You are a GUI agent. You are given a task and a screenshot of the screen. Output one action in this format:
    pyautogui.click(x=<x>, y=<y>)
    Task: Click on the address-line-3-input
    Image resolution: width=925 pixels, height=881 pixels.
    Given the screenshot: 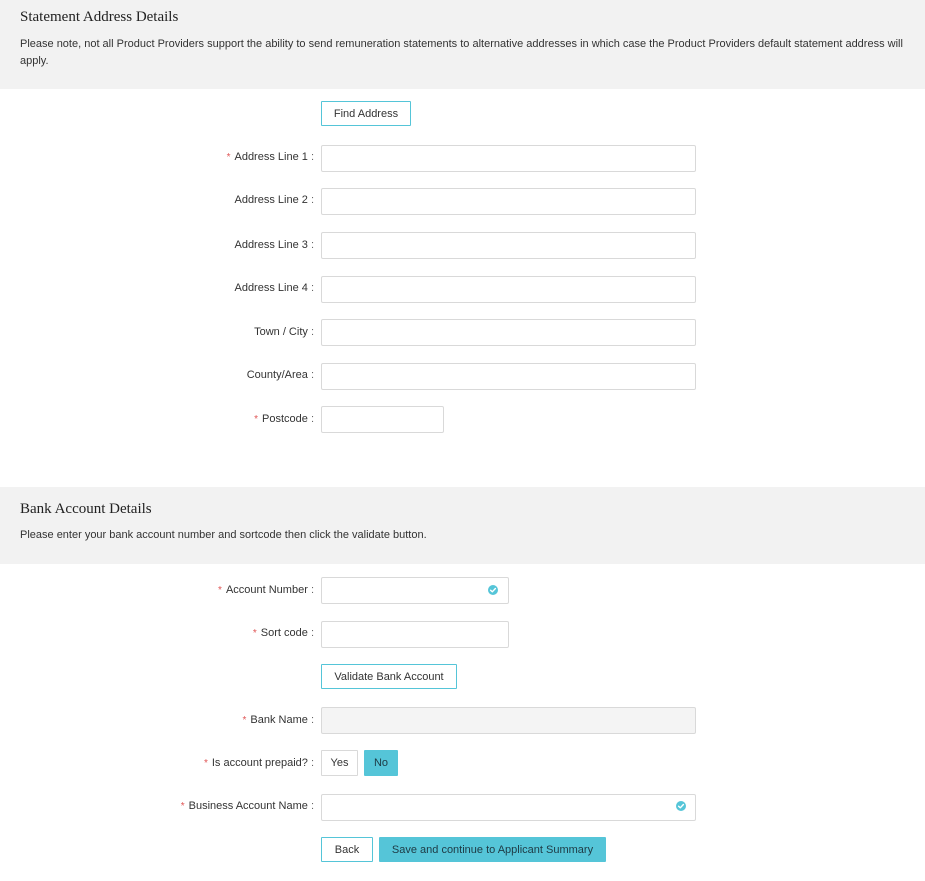 What is the action you would take?
    pyautogui.click(x=508, y=245)
    